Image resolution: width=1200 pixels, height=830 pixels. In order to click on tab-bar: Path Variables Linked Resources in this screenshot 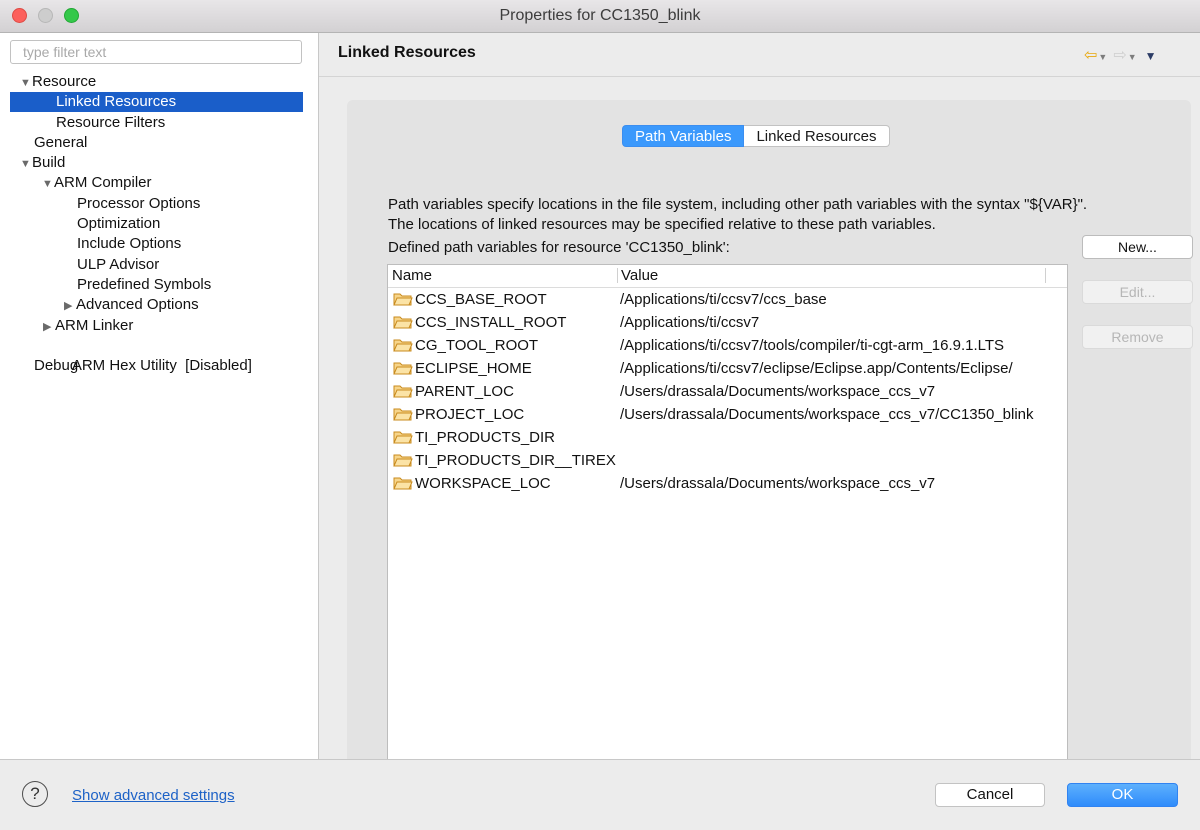, I will do `click(756, 136)`.